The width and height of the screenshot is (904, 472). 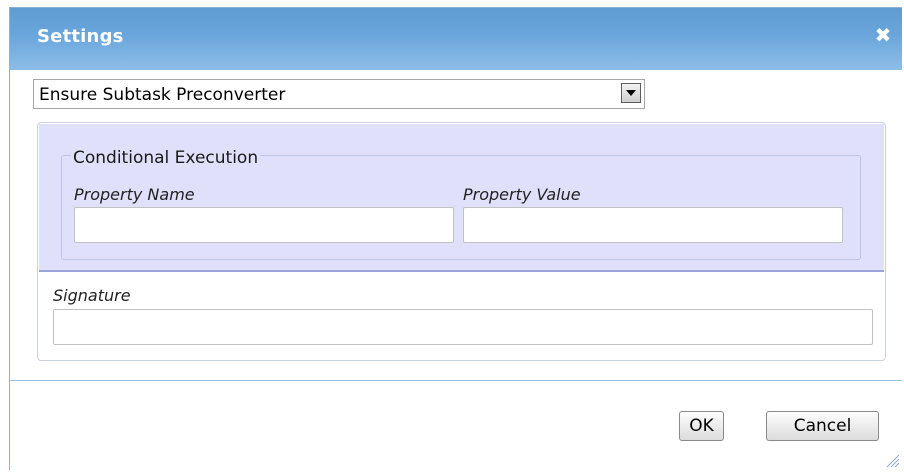 I want to click on signature-label: Signature, so click(x=92, y=295).